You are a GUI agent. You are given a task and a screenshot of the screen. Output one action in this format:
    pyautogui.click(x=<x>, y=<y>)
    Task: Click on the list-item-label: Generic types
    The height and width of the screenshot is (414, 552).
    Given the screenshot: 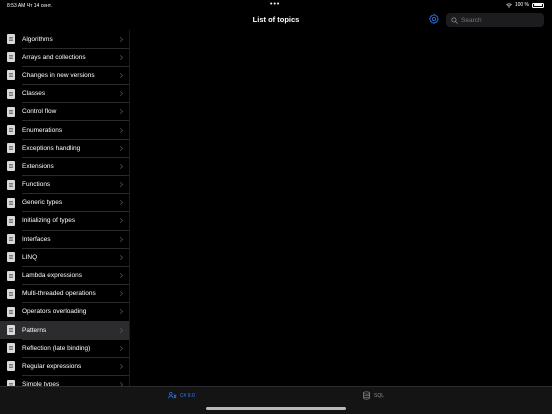 What is the action you would take?
    pyautogui.click(x=42, y=203)
    